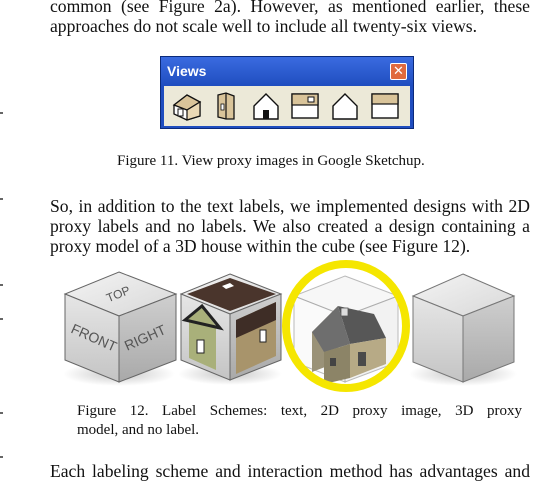 Image resolution: width=558 pixels, height=482 pixels. Describe the element at coordinates (287, 106) in the screenshot. I see `views-button-tray` at that location.